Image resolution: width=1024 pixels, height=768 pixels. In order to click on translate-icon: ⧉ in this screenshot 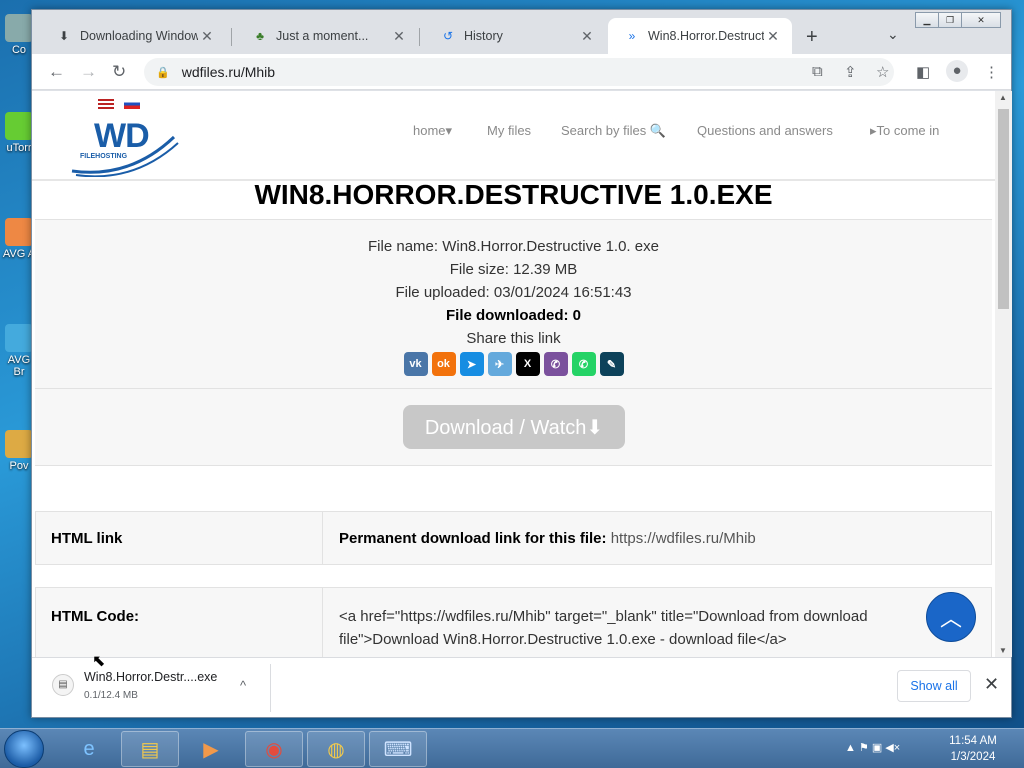, I will do `click(817, 71)`.